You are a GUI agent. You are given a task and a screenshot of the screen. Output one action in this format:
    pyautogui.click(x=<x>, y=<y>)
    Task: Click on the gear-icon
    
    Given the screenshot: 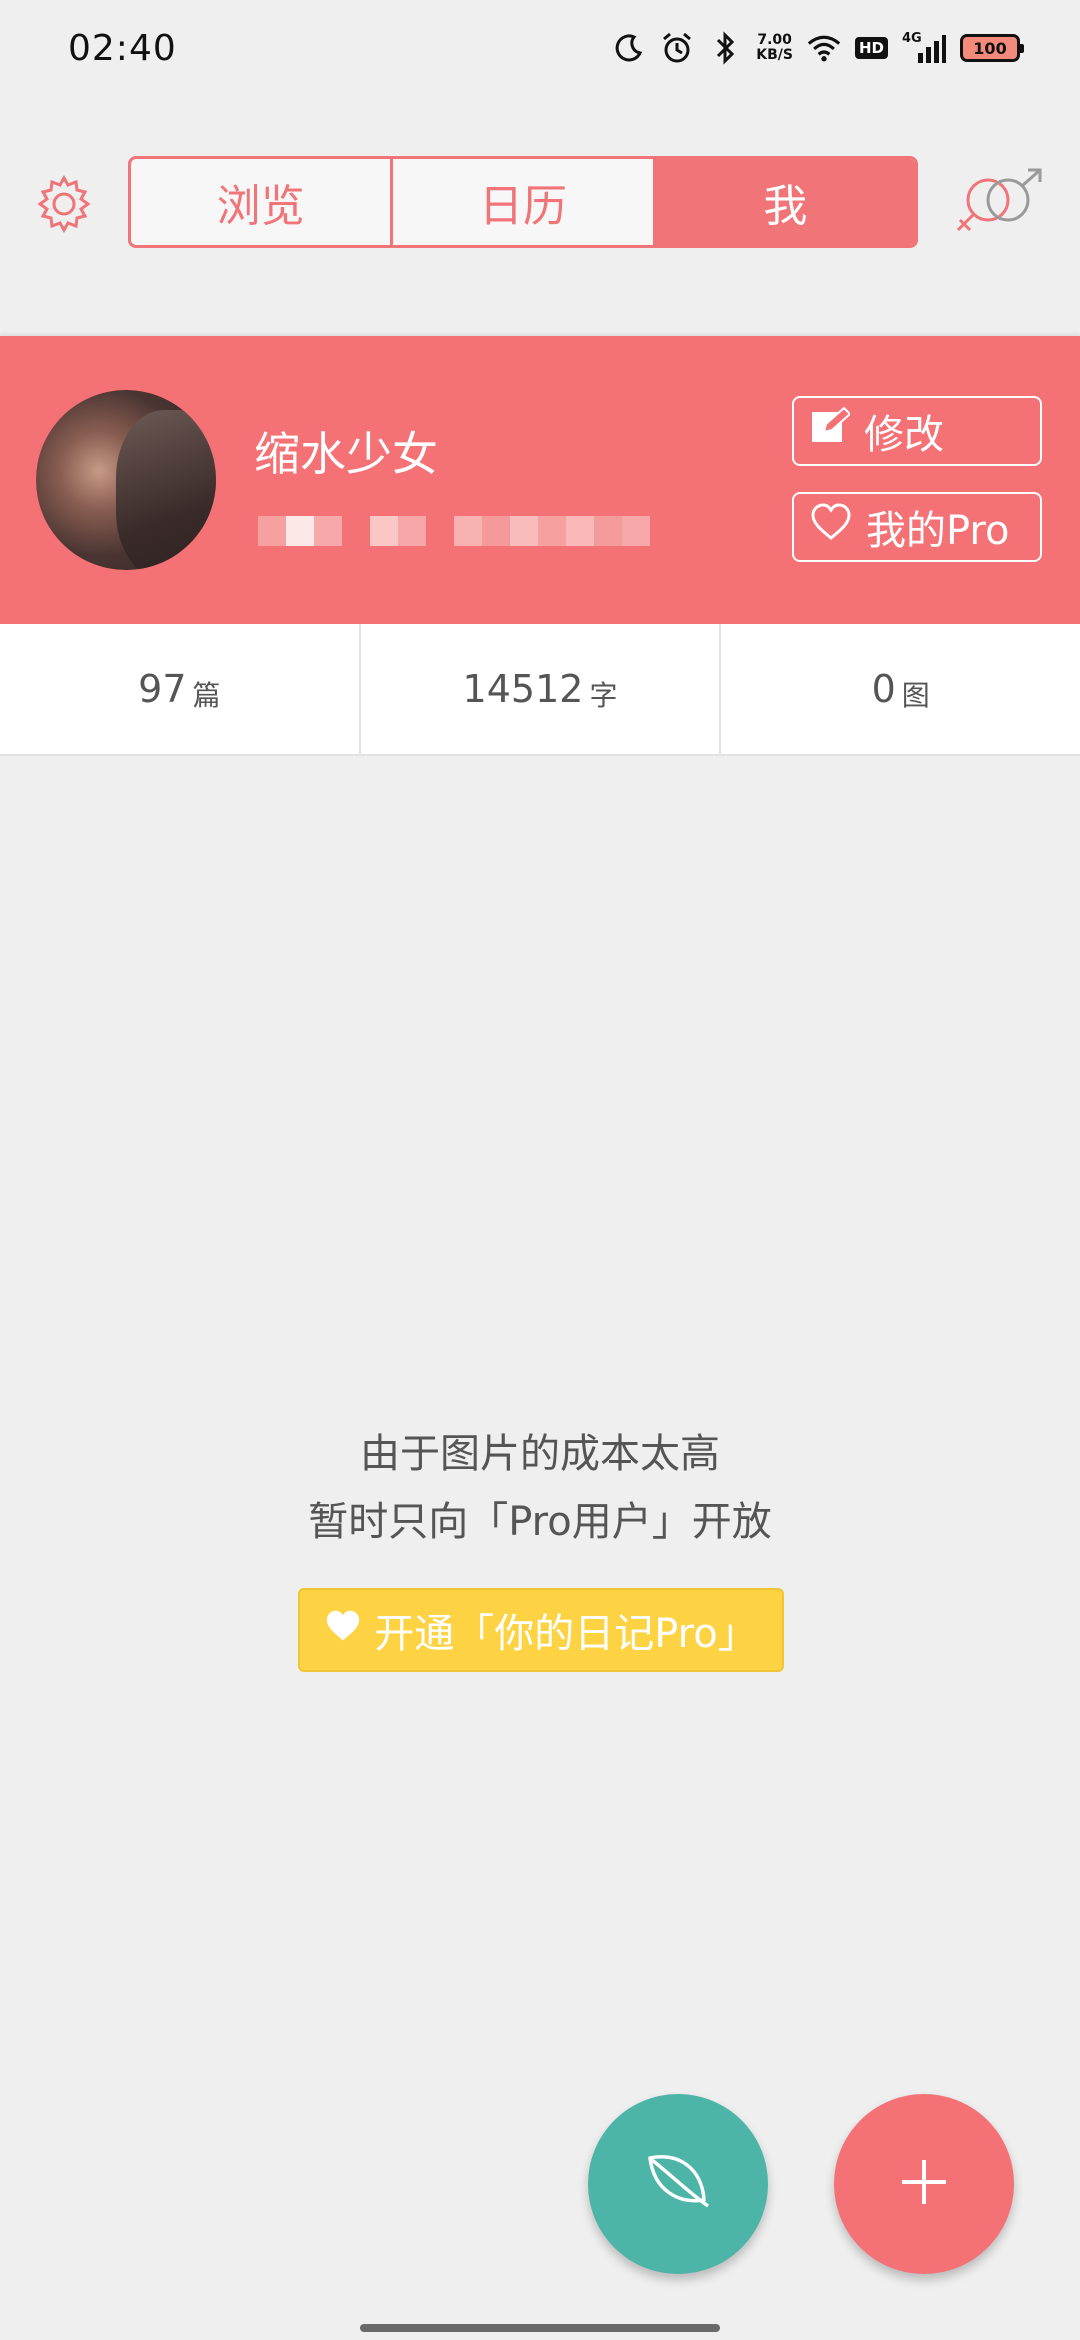 What is the action you would take?
    pyautogui.click(x=64, y=204)
    